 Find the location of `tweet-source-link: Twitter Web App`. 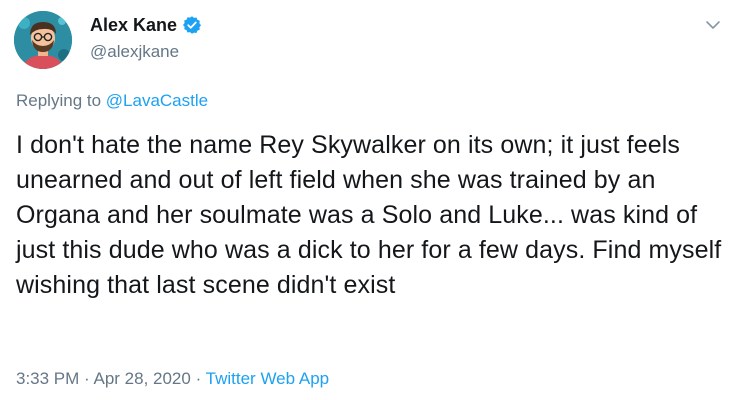

tweet-source-link: Twitter Web App is located at coordinates (267, 378).